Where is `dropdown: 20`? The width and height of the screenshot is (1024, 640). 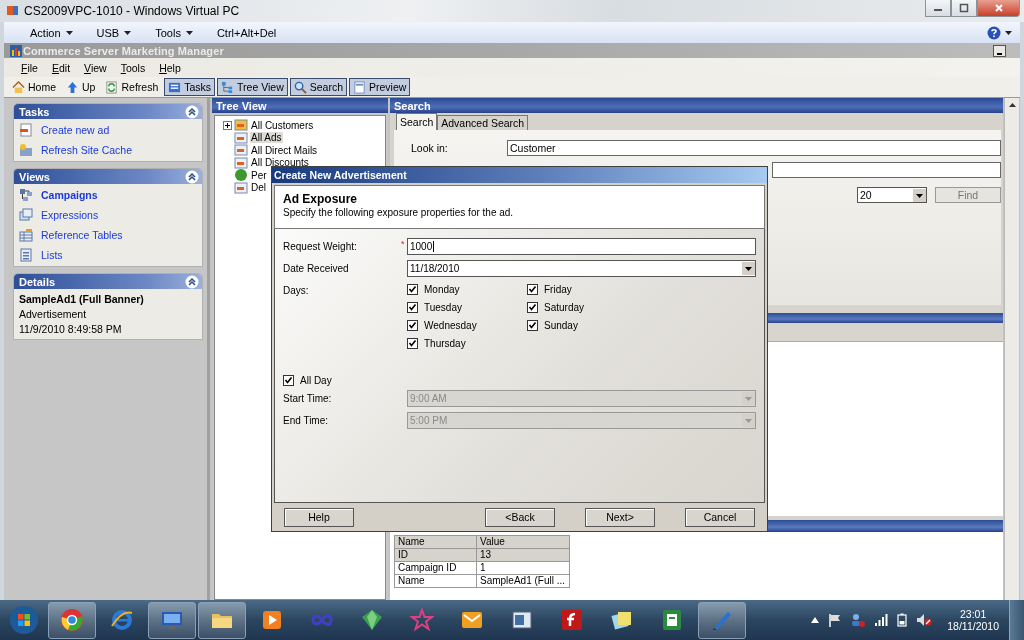 dropdown: 20 is located at coordinates (892, 195).